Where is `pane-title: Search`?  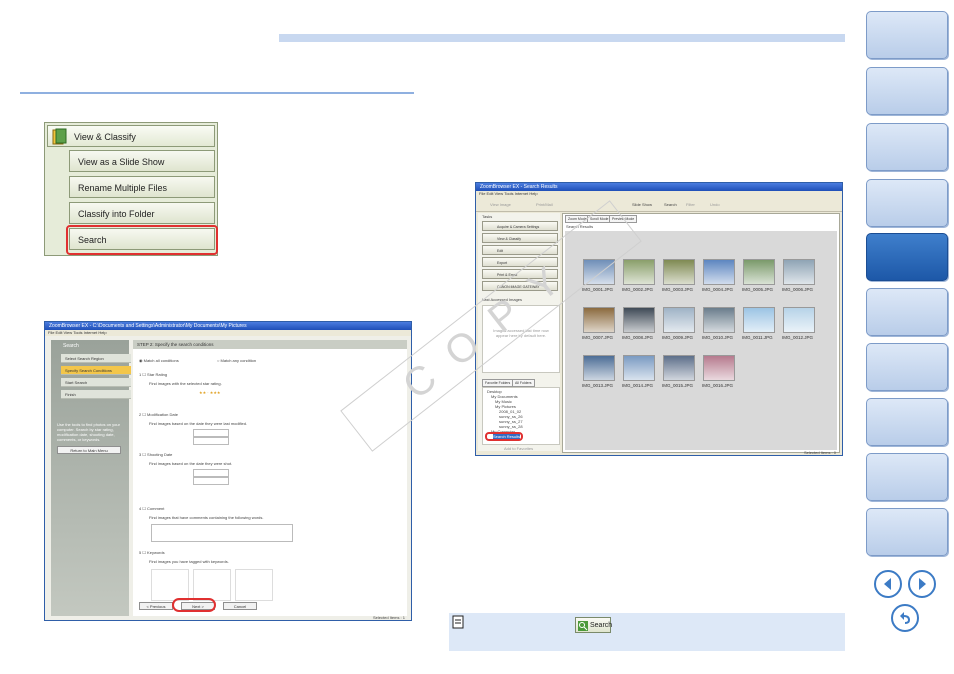
pane-title: Search is located at coordinates (71, 346).